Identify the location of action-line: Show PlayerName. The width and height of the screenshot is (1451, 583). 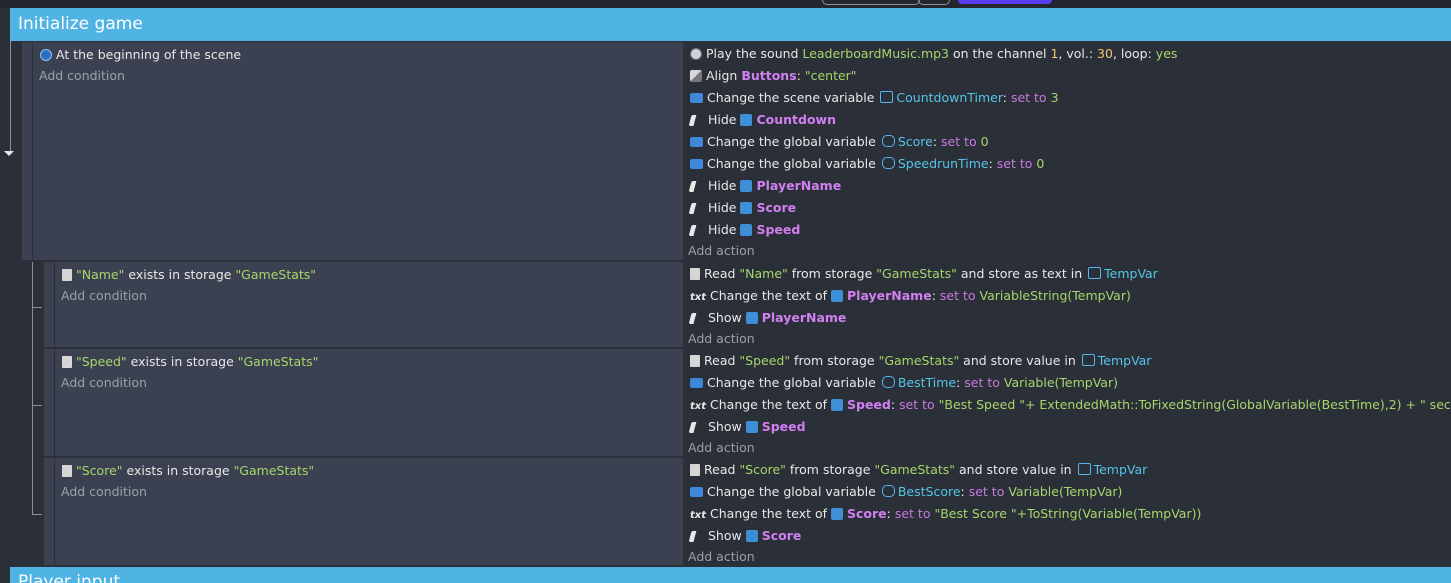
(767, 318).